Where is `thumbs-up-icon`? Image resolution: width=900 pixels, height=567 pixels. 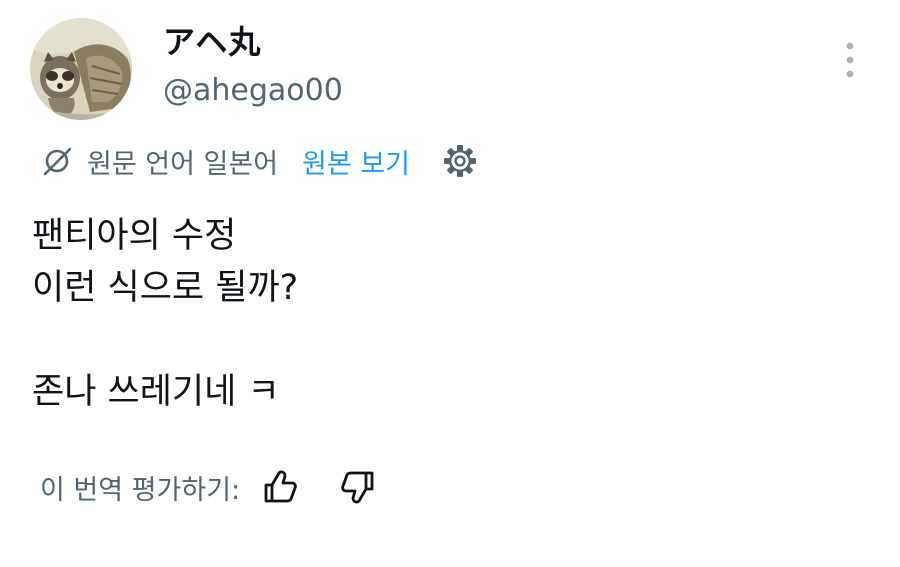 thumbs-up-icon is located at coordinates (280, 487).